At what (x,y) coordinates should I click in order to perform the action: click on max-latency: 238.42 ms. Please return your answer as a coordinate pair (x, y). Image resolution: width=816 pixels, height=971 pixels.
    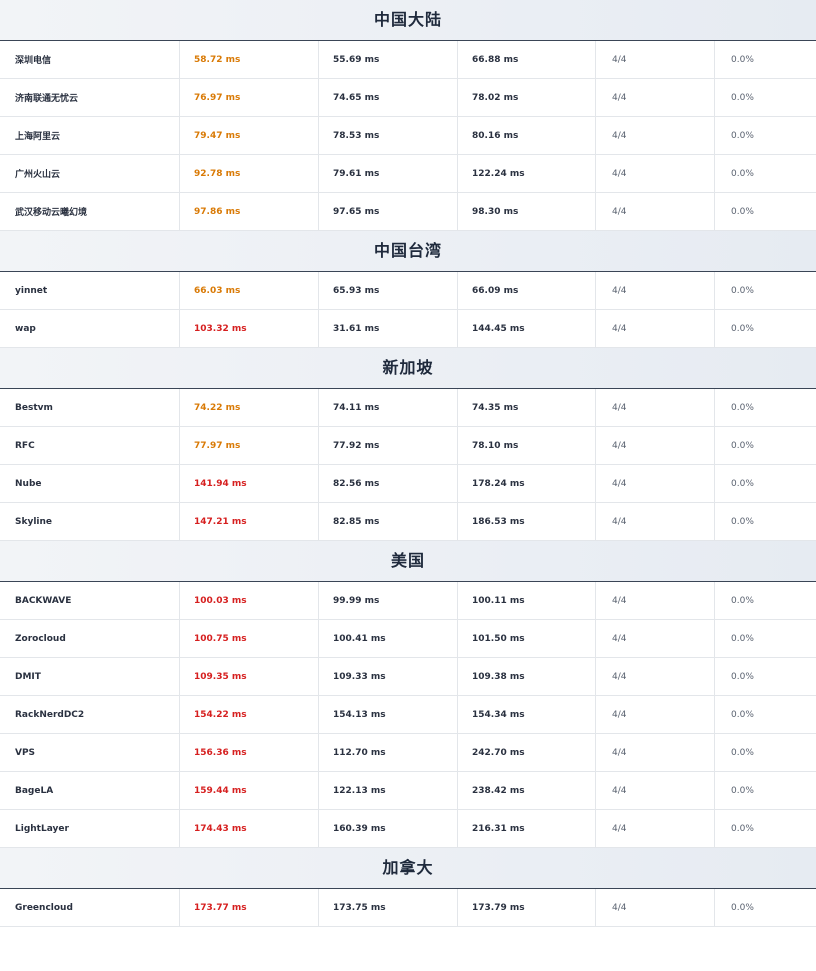
    Looking at the image, I should click on (527, 790).